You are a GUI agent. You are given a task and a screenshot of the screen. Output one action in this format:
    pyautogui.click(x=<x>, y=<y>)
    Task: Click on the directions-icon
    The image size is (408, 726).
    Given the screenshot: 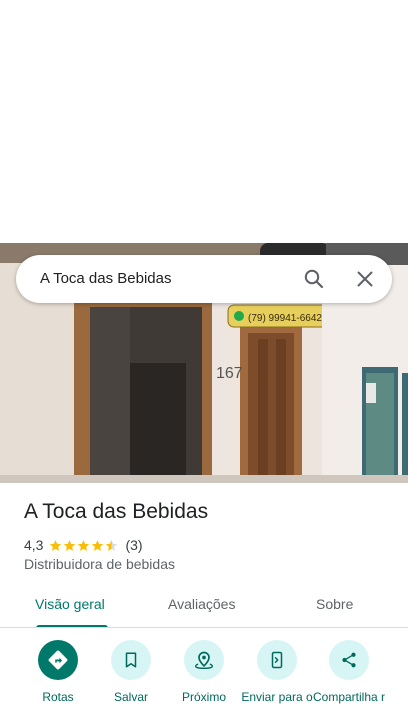 What is the action you would take?
    pyautogui.click(x=58, y=660)
    